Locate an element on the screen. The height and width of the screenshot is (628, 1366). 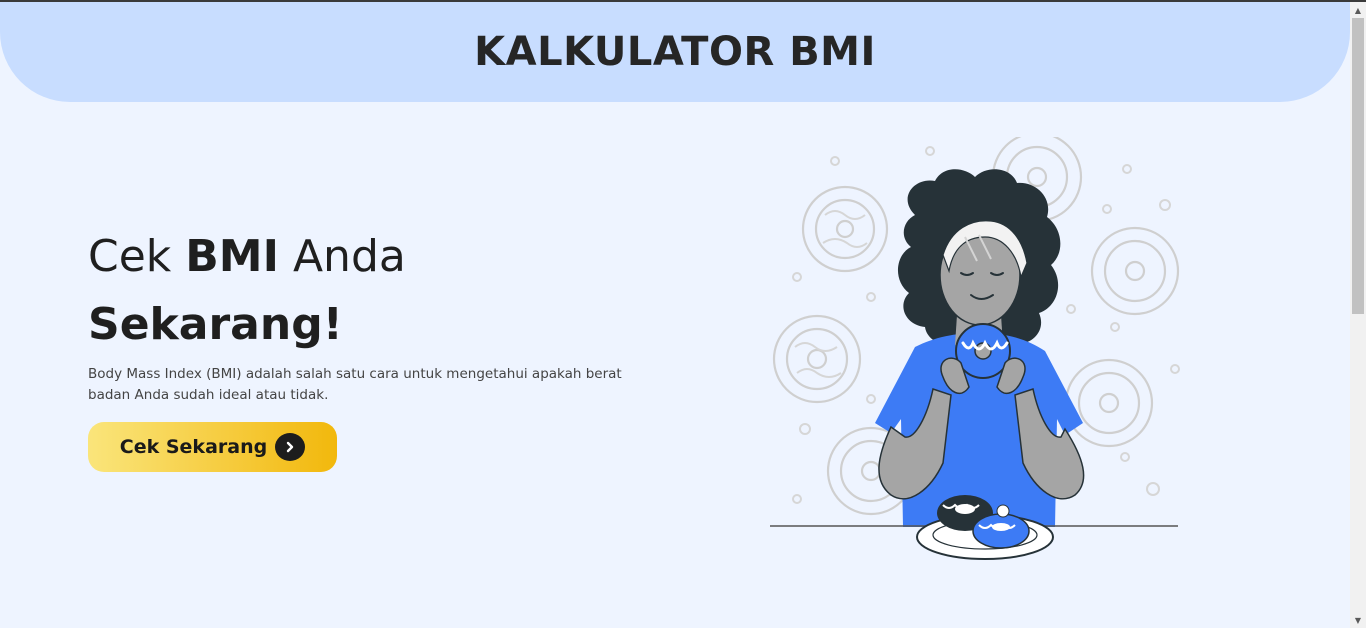
scroll-up-arrow-icon: ▲ is located at coordinates (1358, 10).